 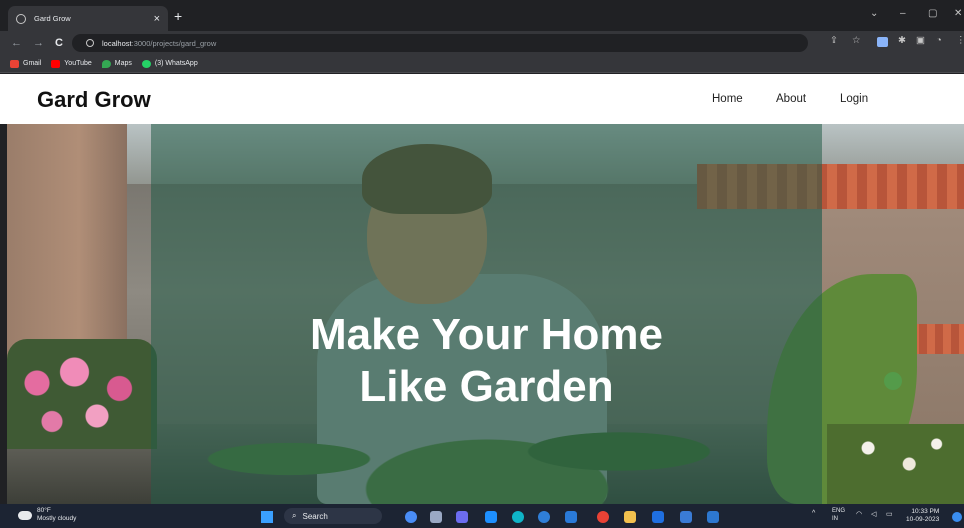 I want to click on bookmark-label: YouTube, so click(x=78, y=63).